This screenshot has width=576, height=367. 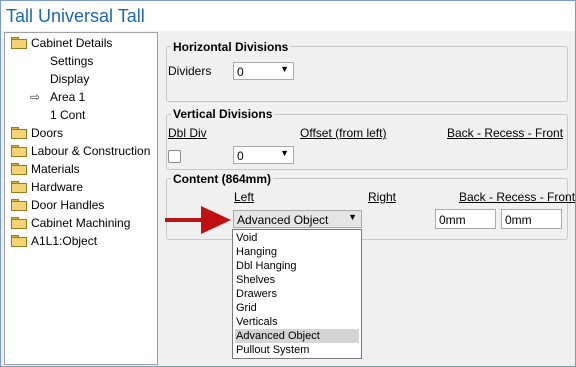 I want to click on horizontal-divisions-group, so click(x=367, y=74).